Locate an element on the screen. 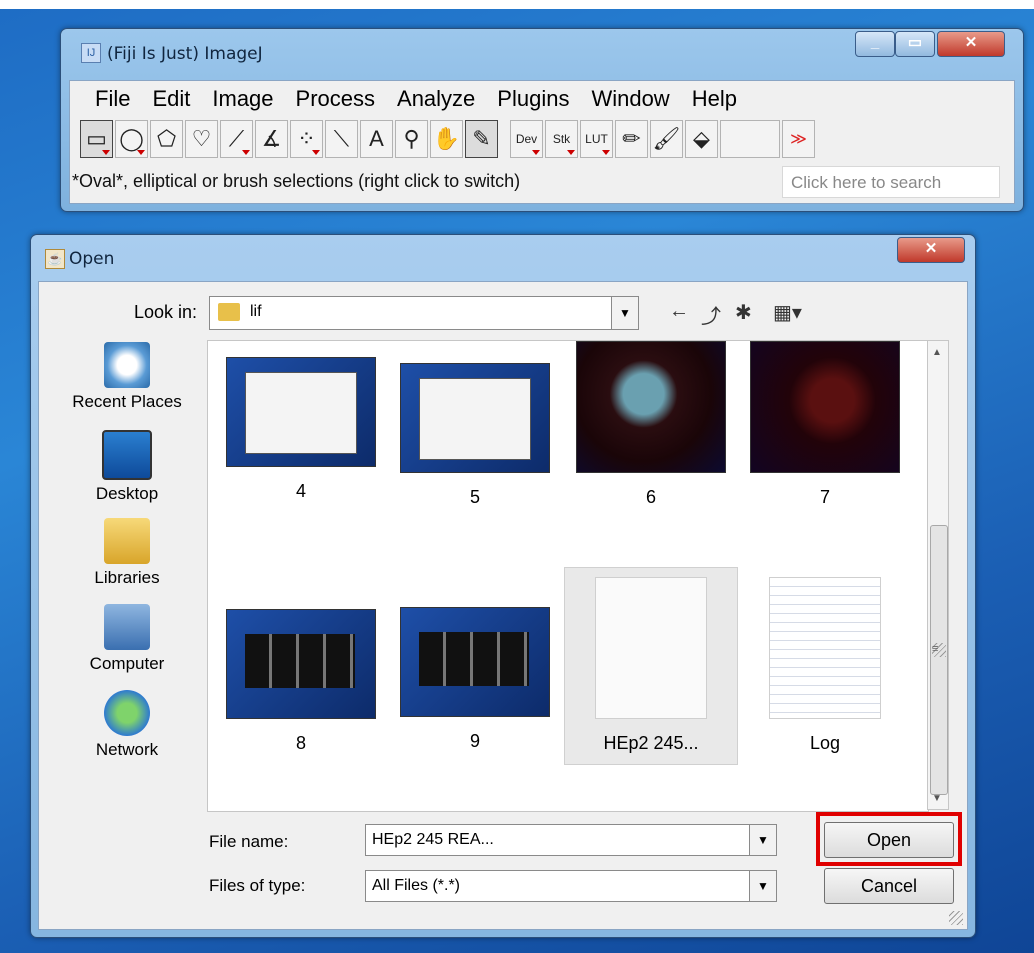 This screenshot has height=953, width=1034. menu-process: Process is located at coordinates (335, 99).